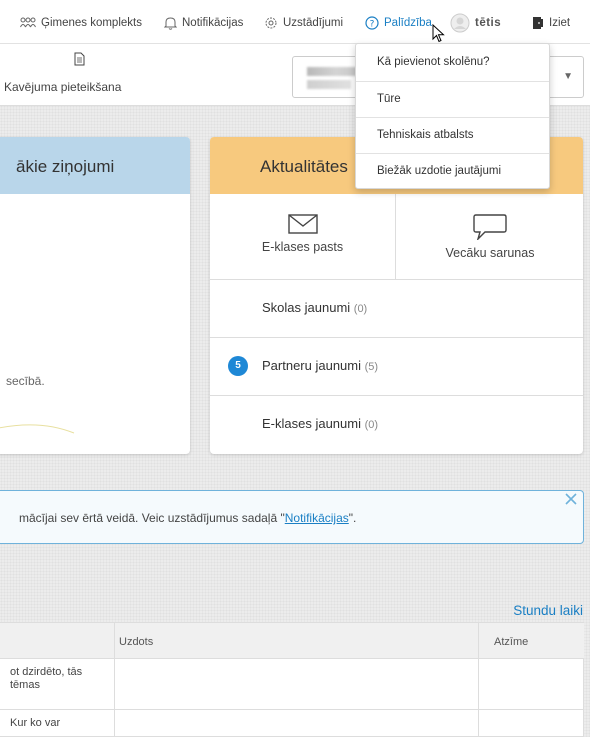 Image resolution: width=590 pixels, height=737 pixels. I want to click on family-package-link: Ģimenes komplekts, so click(81, 23).